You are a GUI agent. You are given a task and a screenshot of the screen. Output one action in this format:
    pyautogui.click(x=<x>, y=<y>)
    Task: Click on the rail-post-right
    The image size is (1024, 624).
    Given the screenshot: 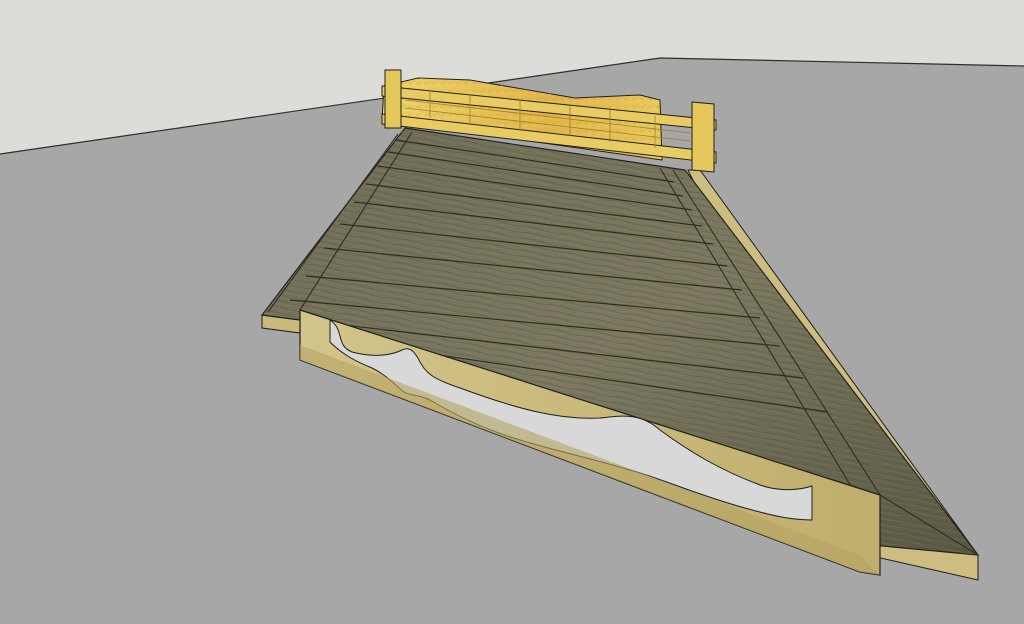 What is the action you would take?
    pyautogui.click(x=703, y=137)
    